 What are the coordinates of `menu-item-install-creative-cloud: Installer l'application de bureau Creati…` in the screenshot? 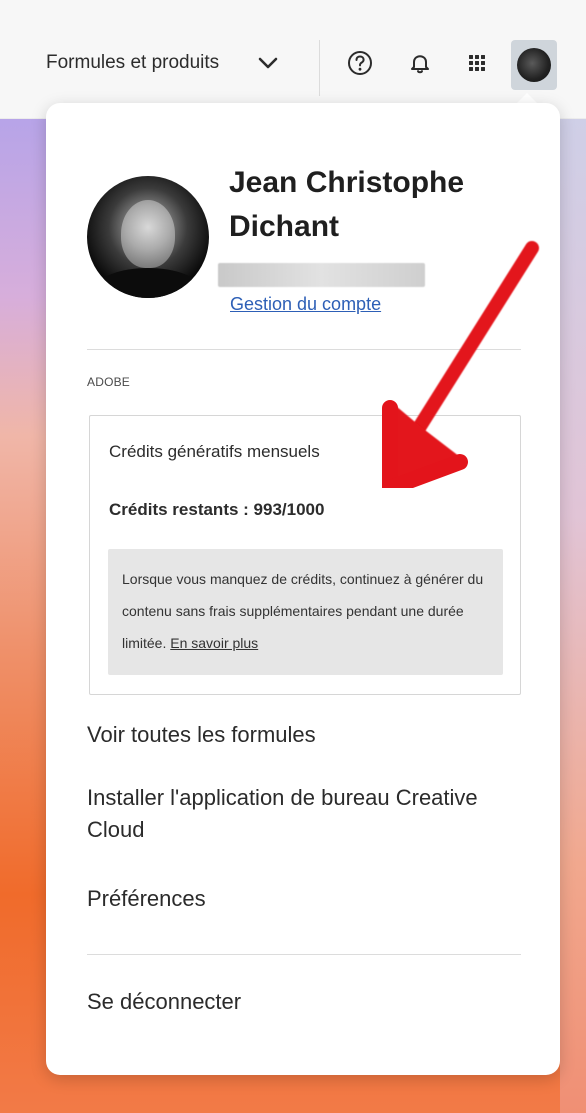 It's located at (304, 814).